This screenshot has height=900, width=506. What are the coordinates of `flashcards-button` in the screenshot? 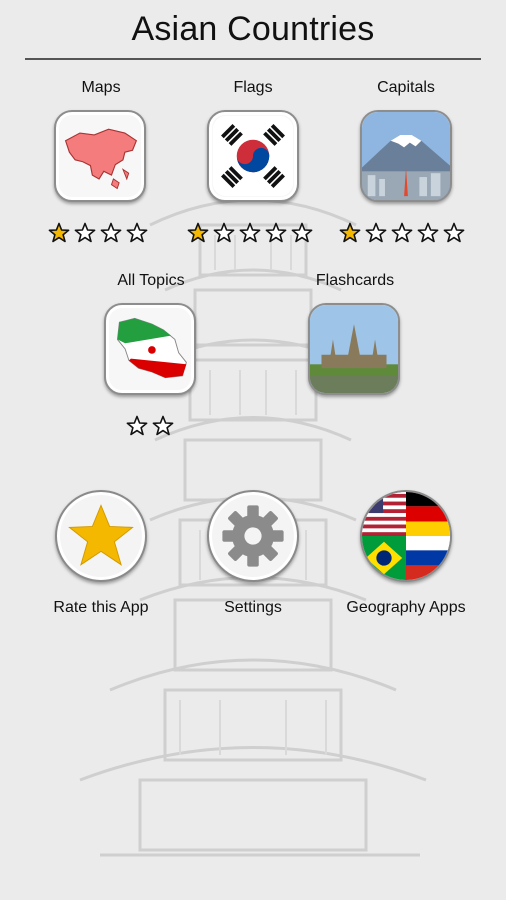 It's located at (354, 349).